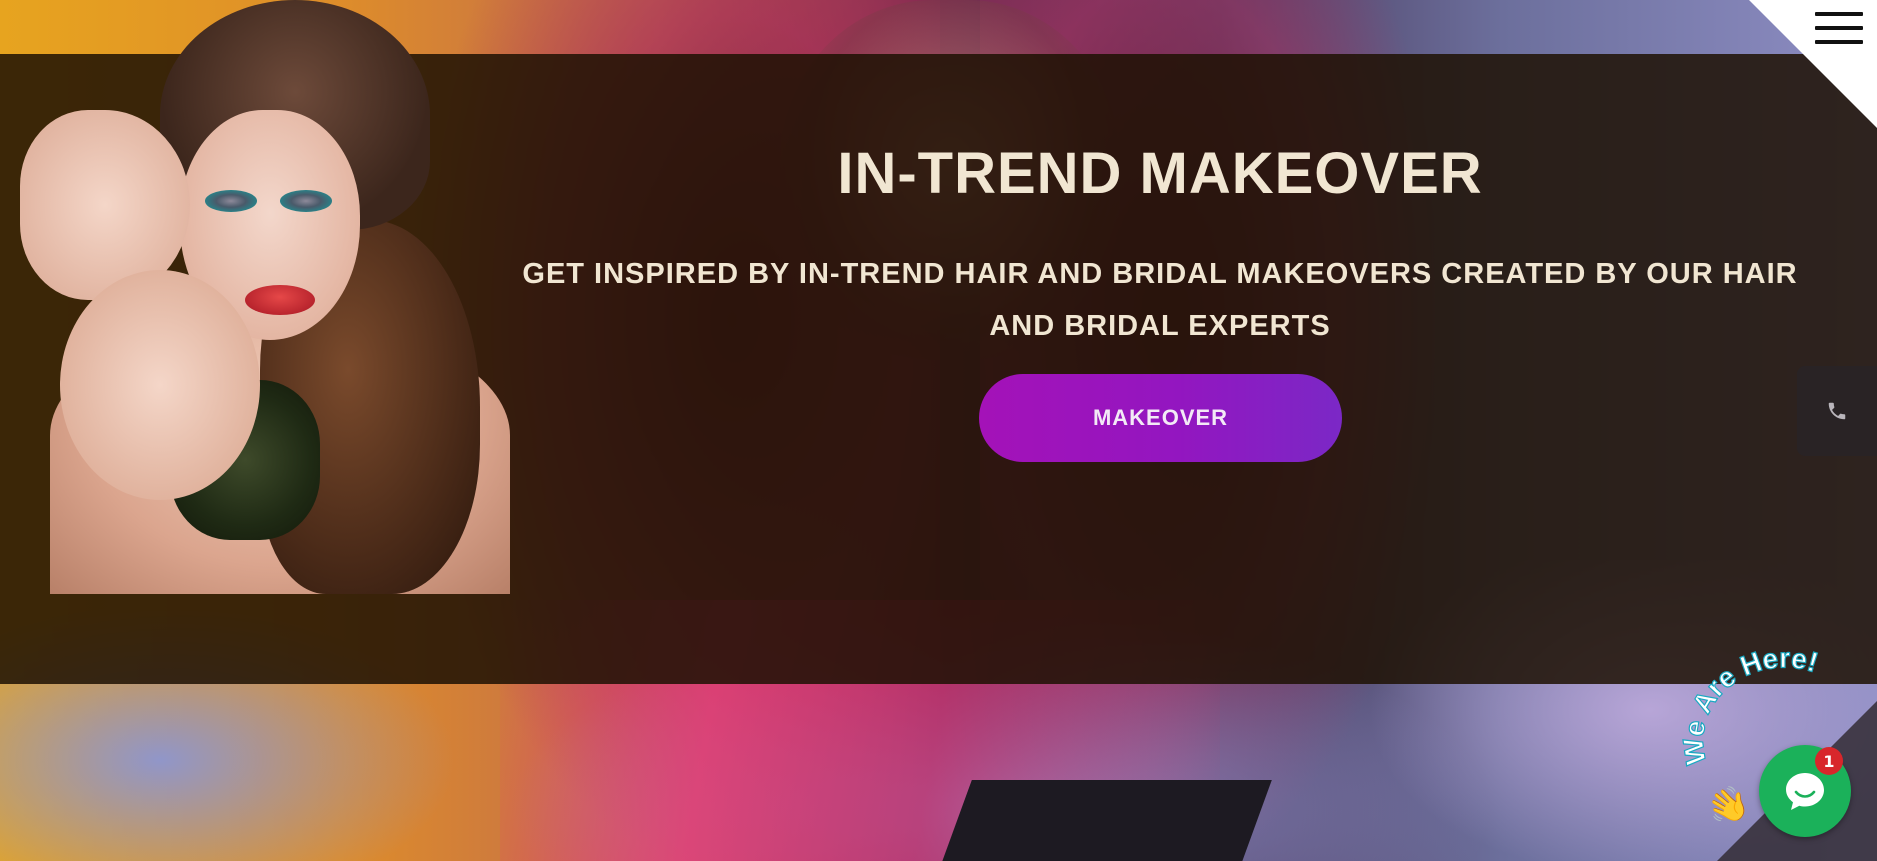 The height and width of the screenshot is (861, 1877). I want to click on chat-notification-badge: 1, so click(1829, 761).